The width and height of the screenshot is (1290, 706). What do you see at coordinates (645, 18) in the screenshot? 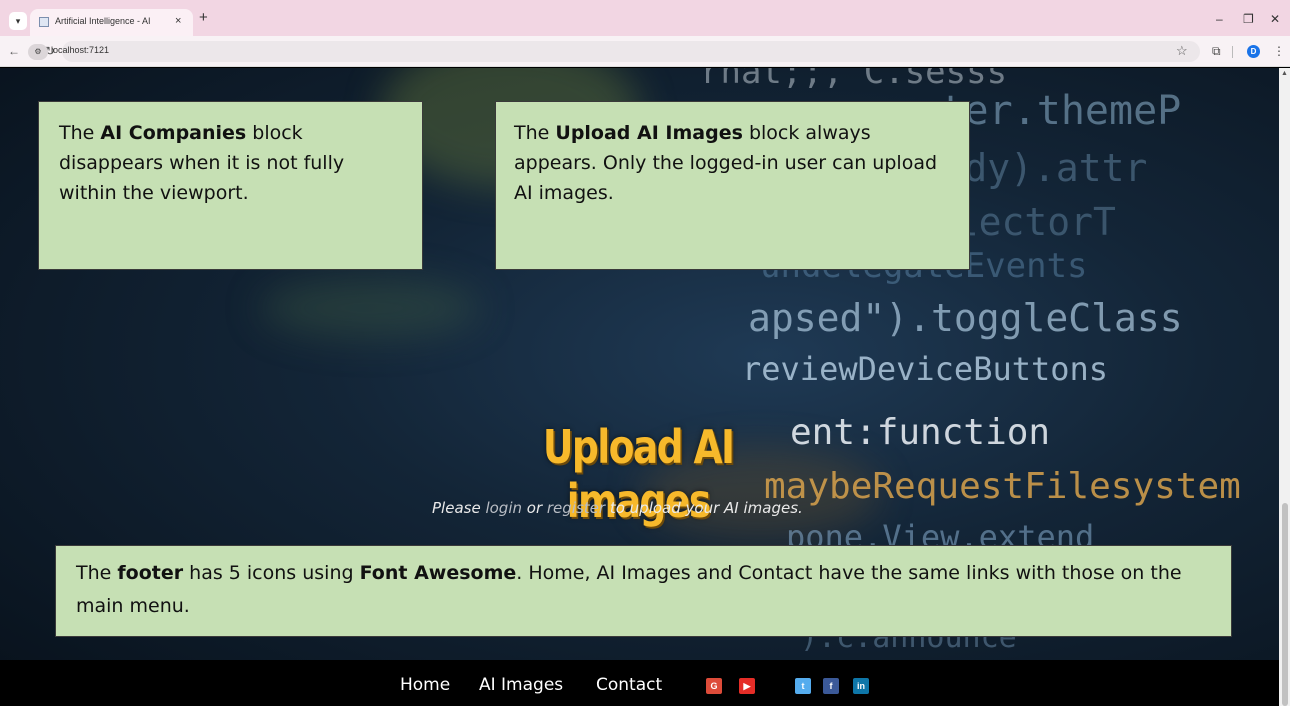
I see `browser-tab-bar: ▾ Artificial Intelligence - AI × + – ❐ ✕` at bounding box center [645, 18].